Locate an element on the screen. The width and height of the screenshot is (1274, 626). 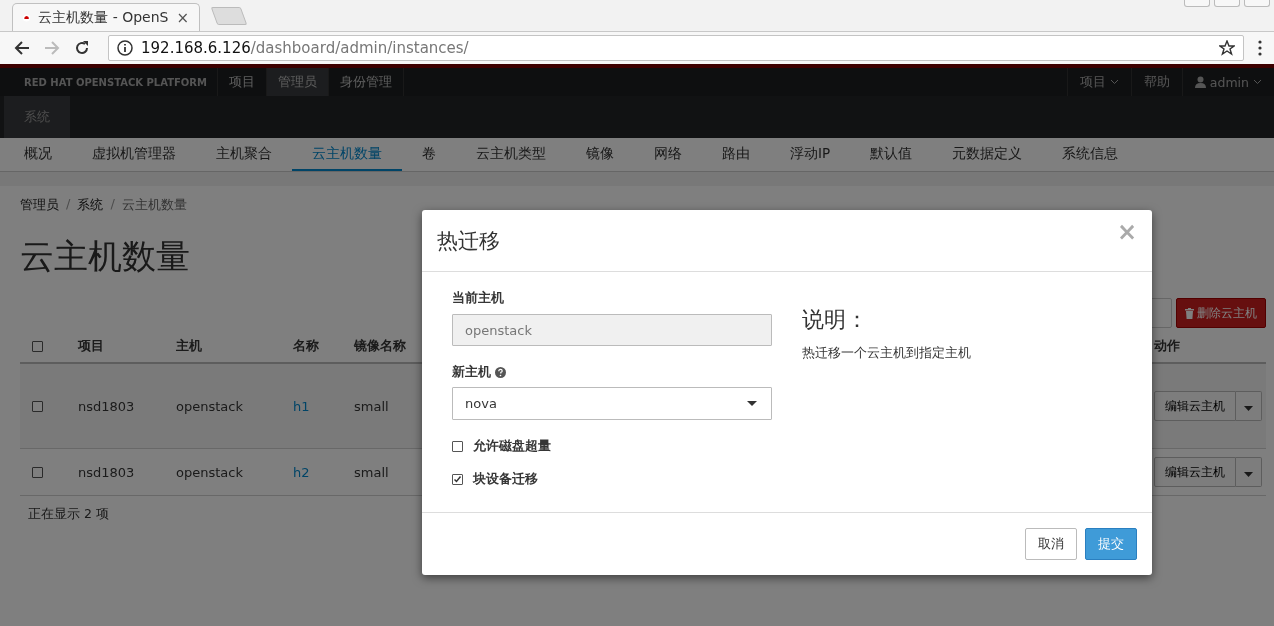
url-path: /dashboard/admin/instances/ is located at coordinates (359, 48).